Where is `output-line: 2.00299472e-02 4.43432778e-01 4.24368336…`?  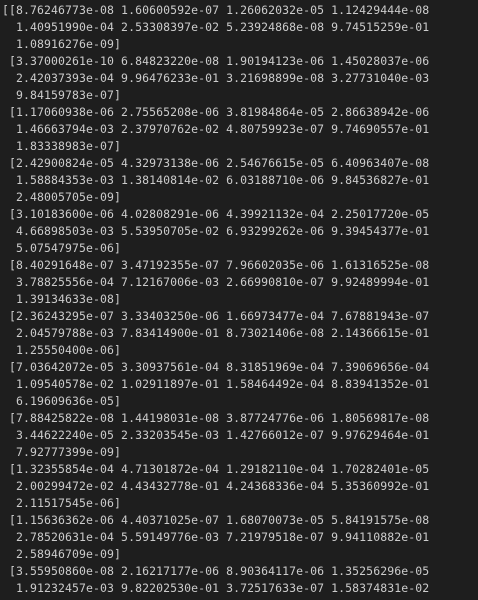
output-line: 2.00299472e-02 4.43432778e-01 4.24368336… is located at coordinates (216, 486).